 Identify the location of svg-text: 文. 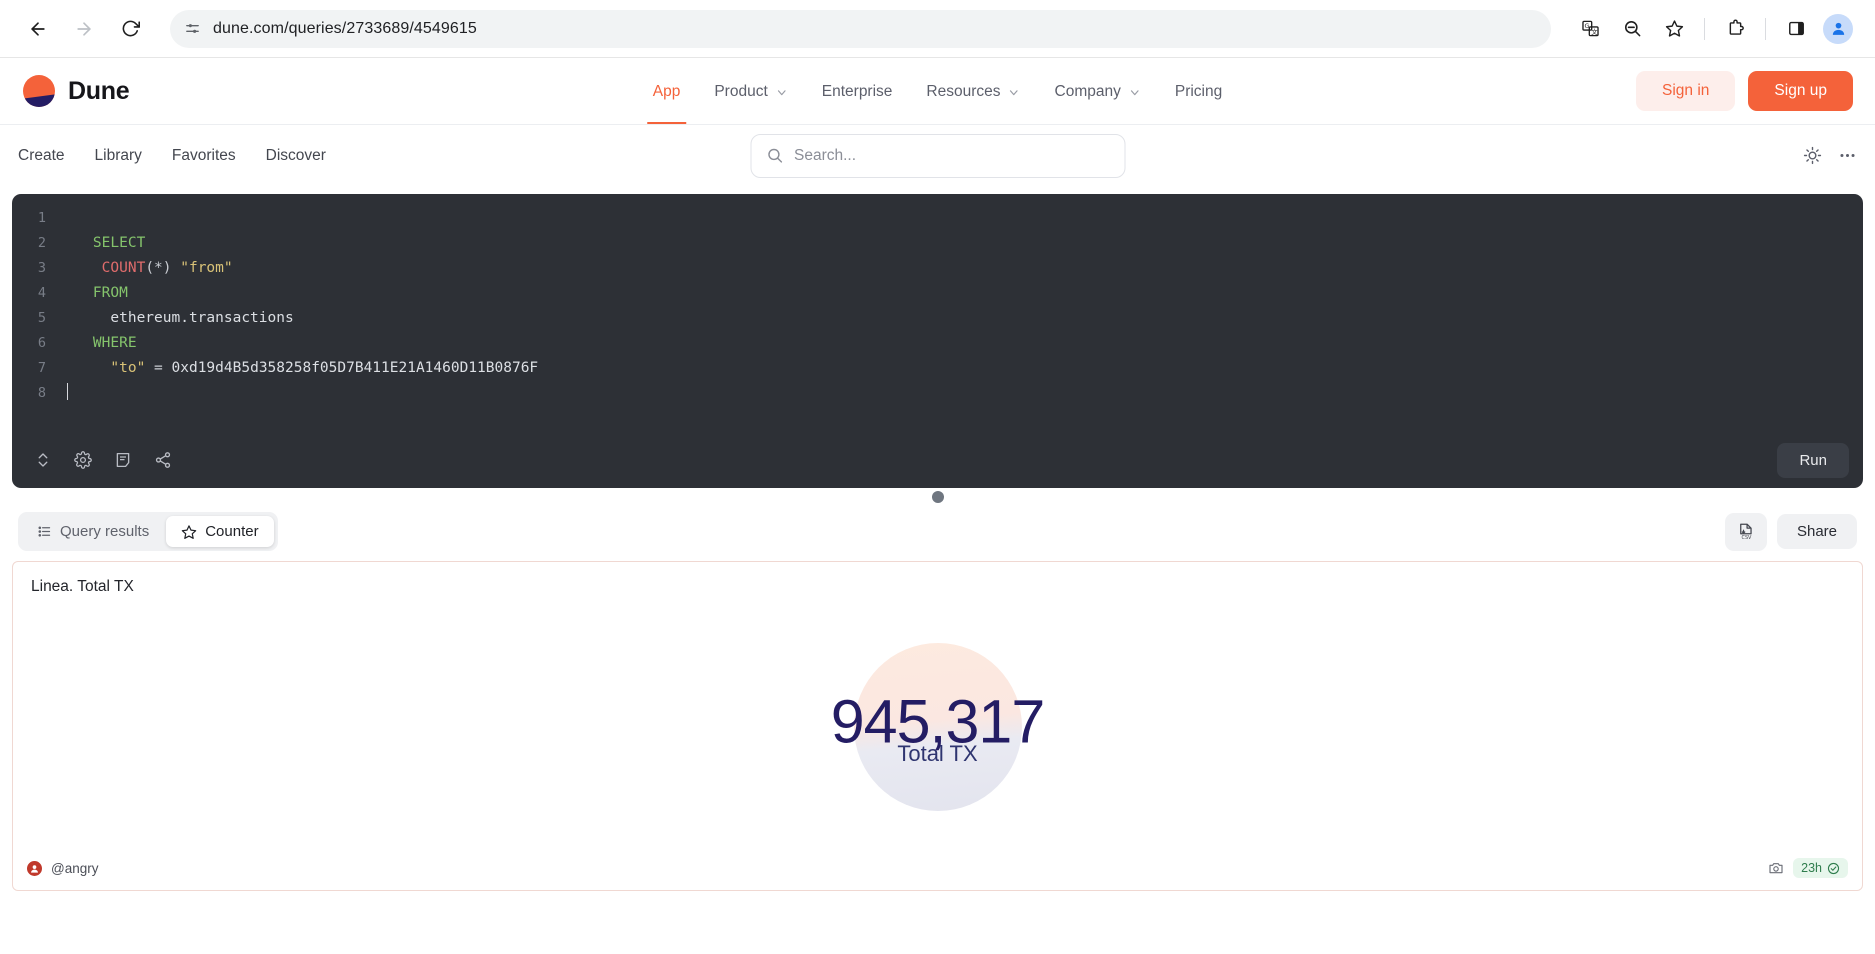
(1594, 31).